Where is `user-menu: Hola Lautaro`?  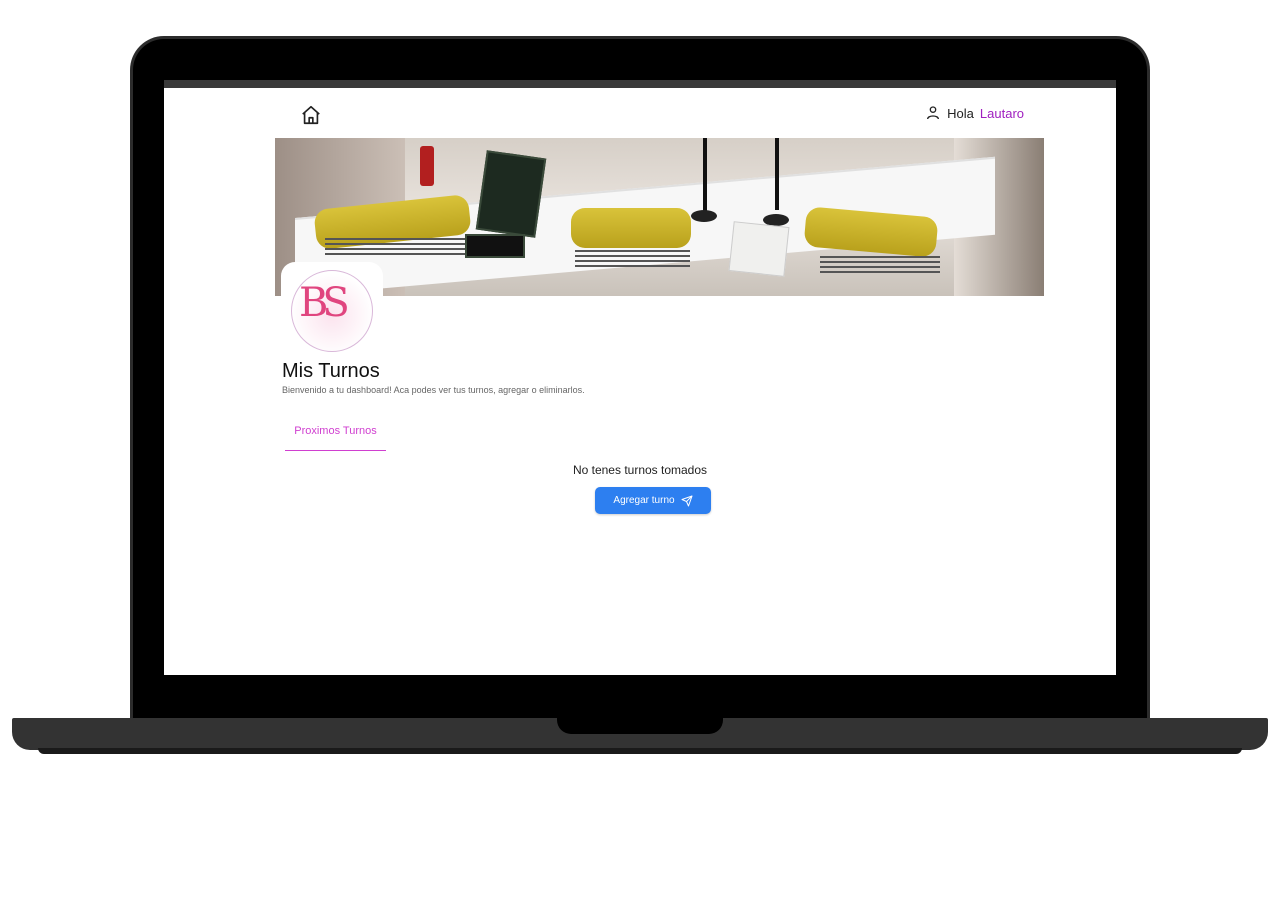 user-menu: Hola Lautaro is located at coordinates (974, 113).